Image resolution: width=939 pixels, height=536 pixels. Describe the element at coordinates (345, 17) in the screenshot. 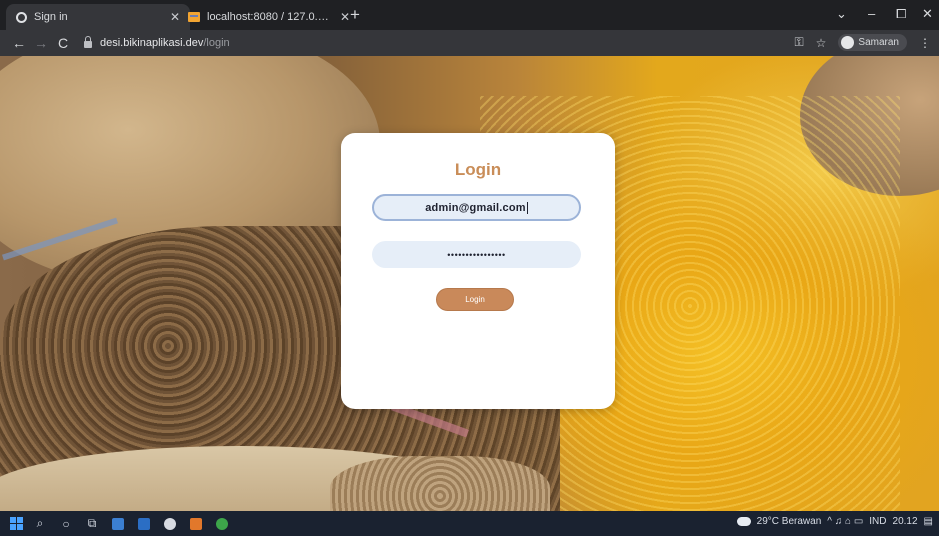

I see `close-tab-icon: ✕` at that location.